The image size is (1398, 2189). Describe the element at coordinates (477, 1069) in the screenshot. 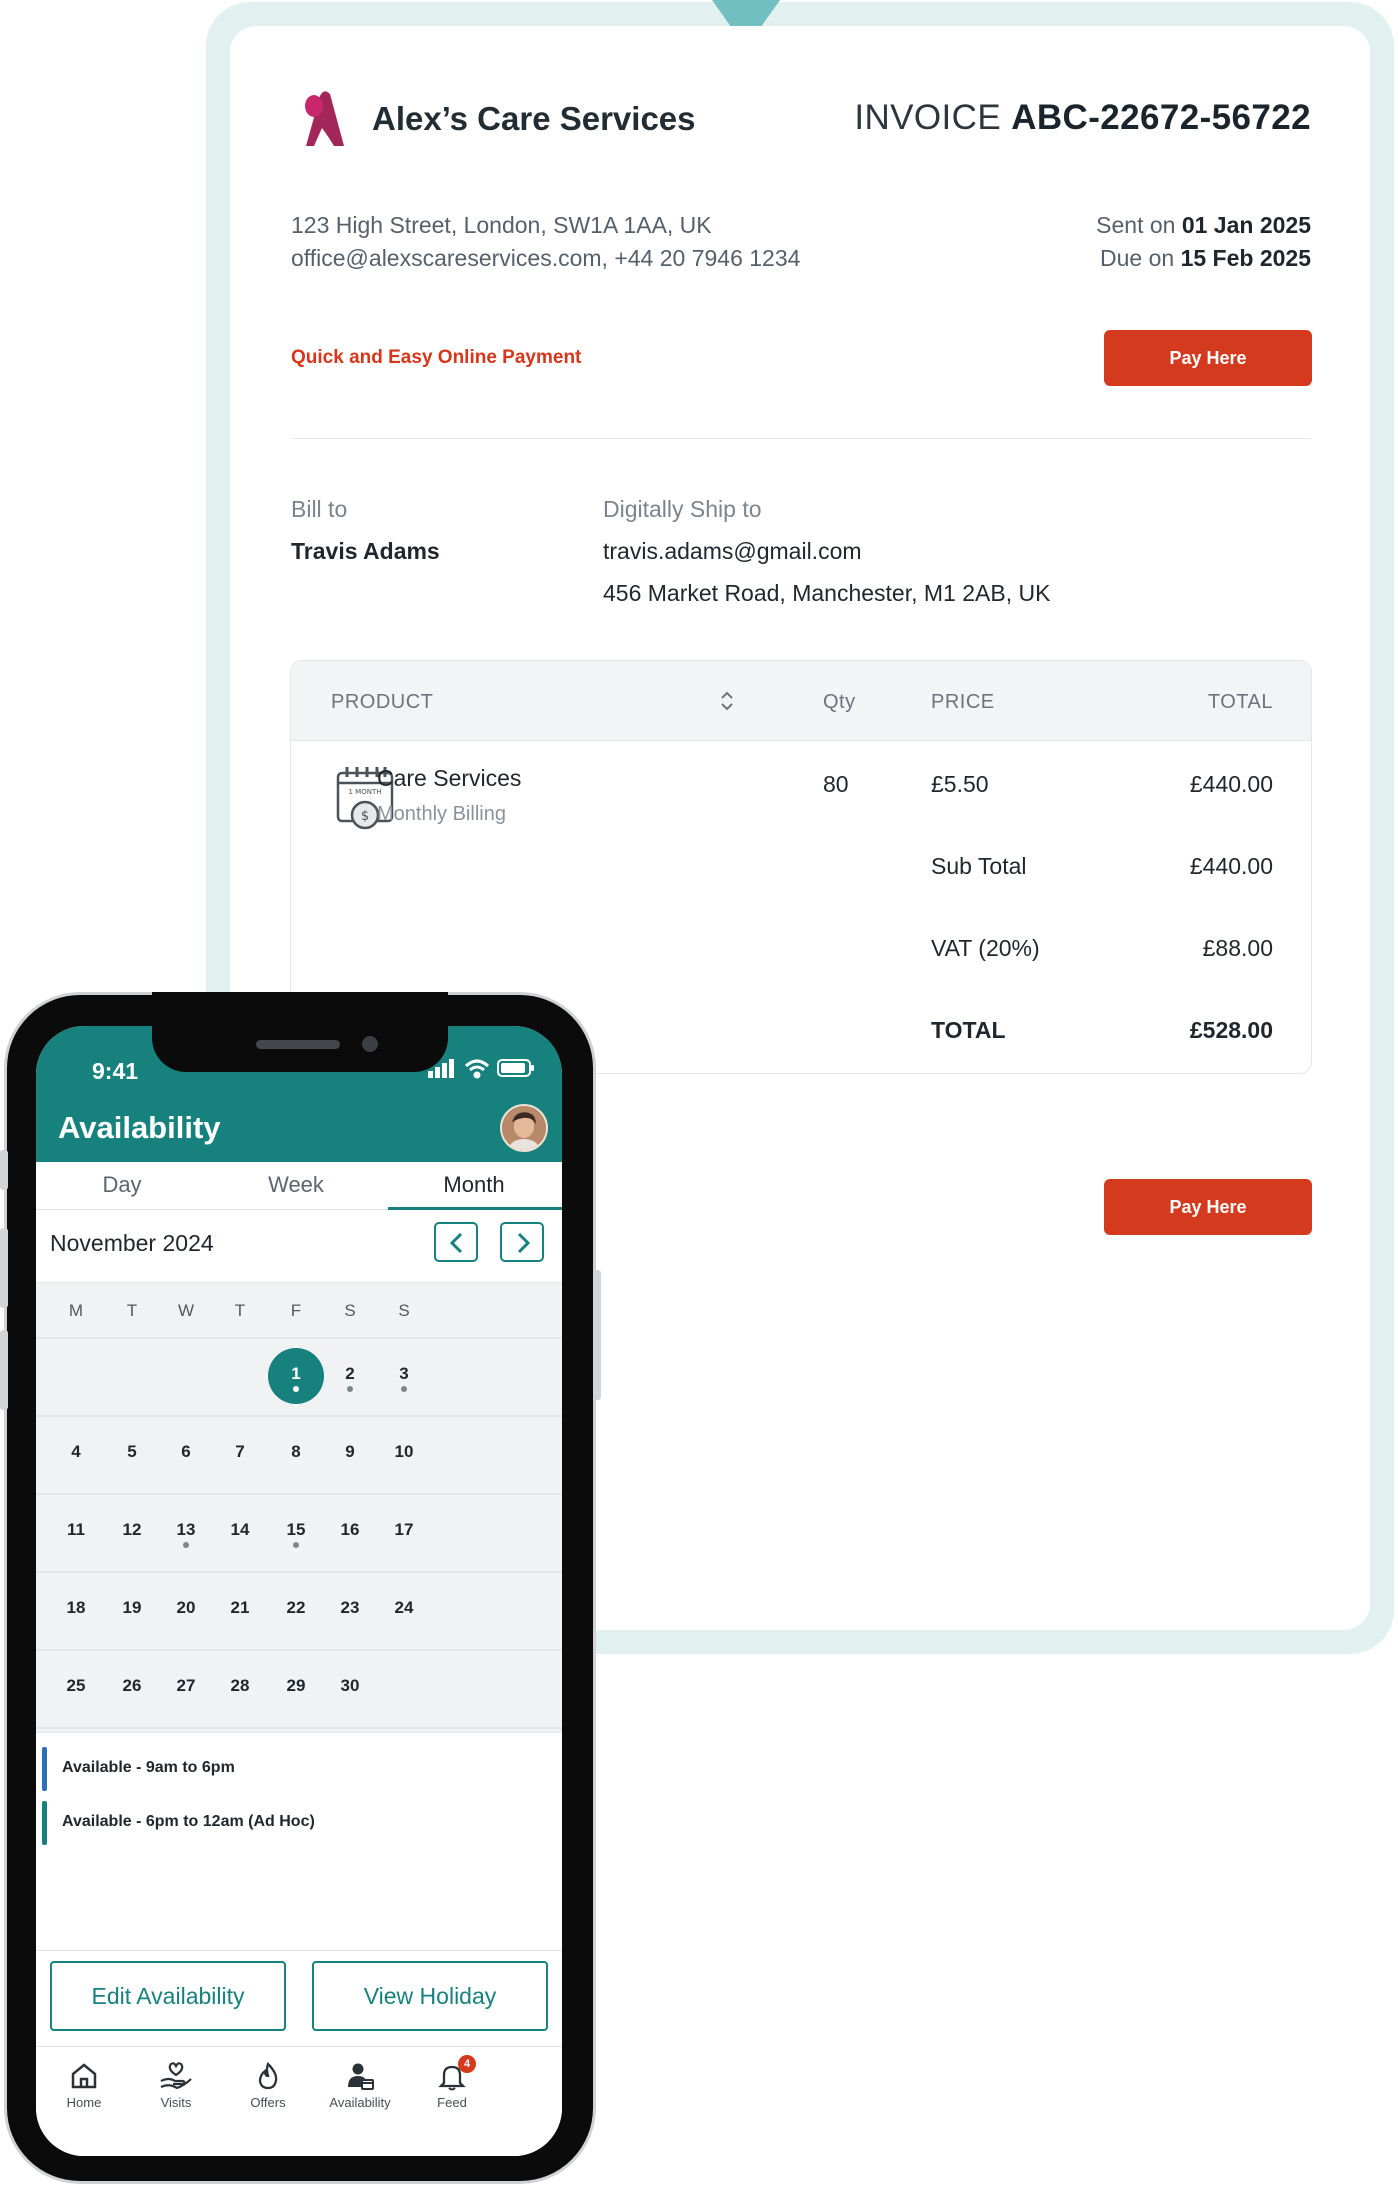

I see `wifi-icon` at that location.